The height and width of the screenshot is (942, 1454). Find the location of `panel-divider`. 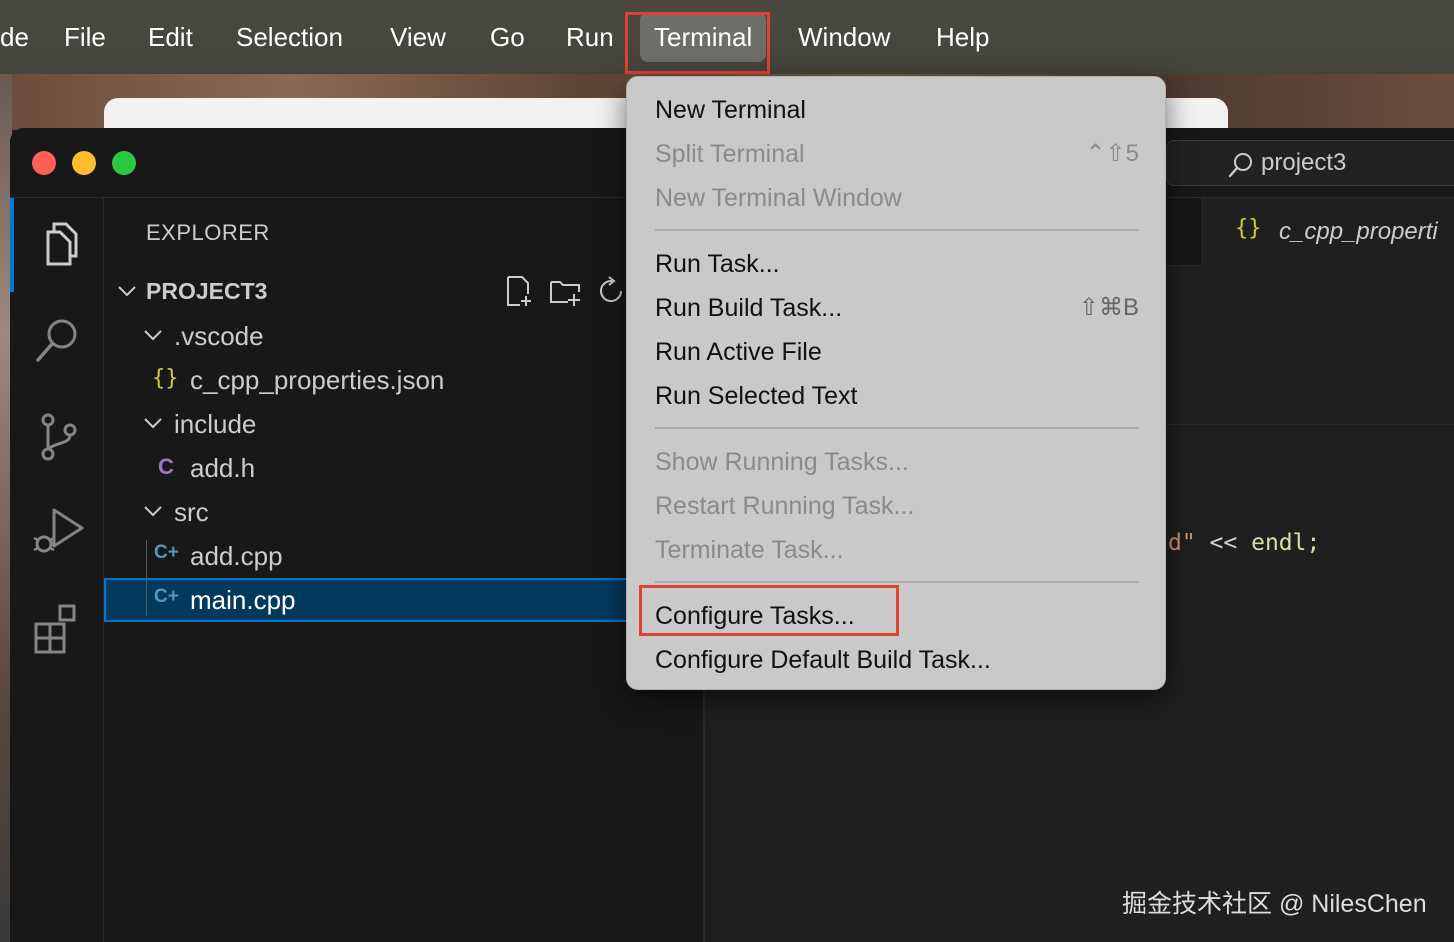

panel-divider is located at coordinates (704, 815).